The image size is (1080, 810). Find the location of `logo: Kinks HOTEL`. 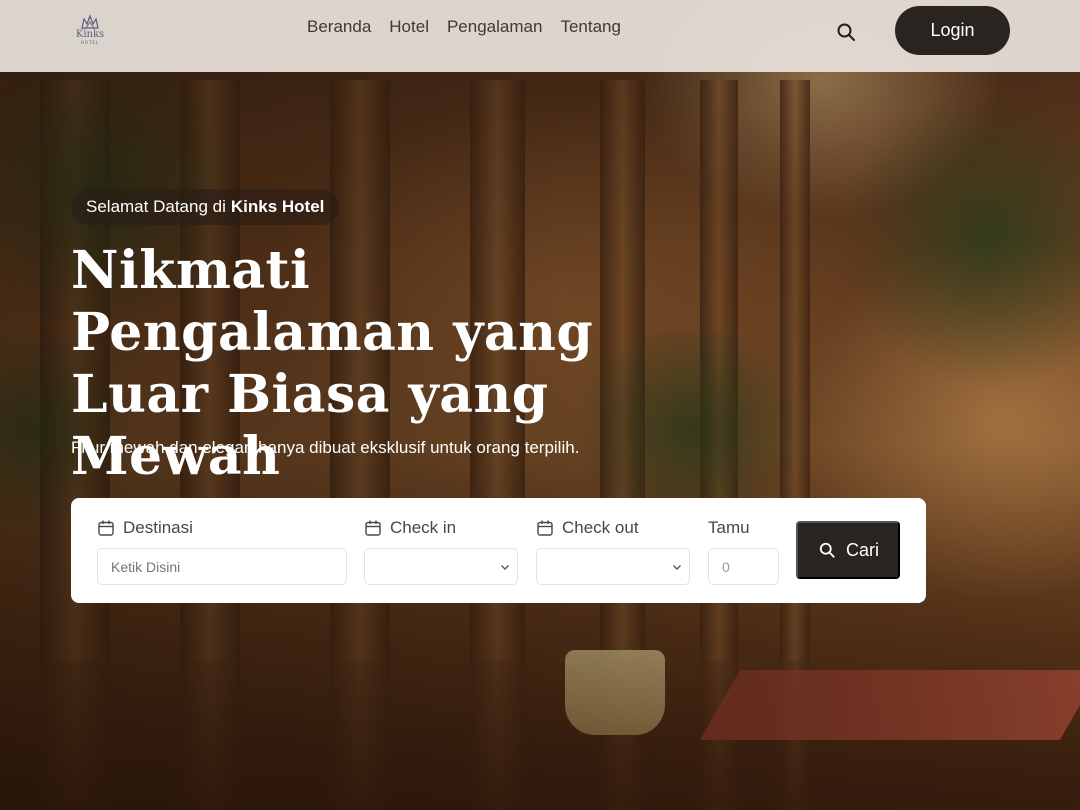

logo: Kinks HOTEL is located at coordinates (90, 31).